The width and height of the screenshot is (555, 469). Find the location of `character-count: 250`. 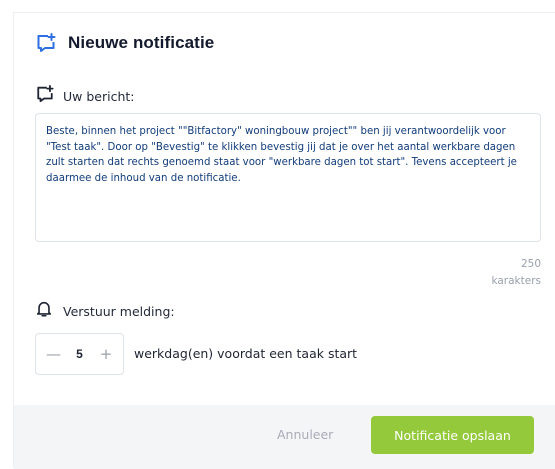

character-count: 250 is located at coordinates (530, 264).